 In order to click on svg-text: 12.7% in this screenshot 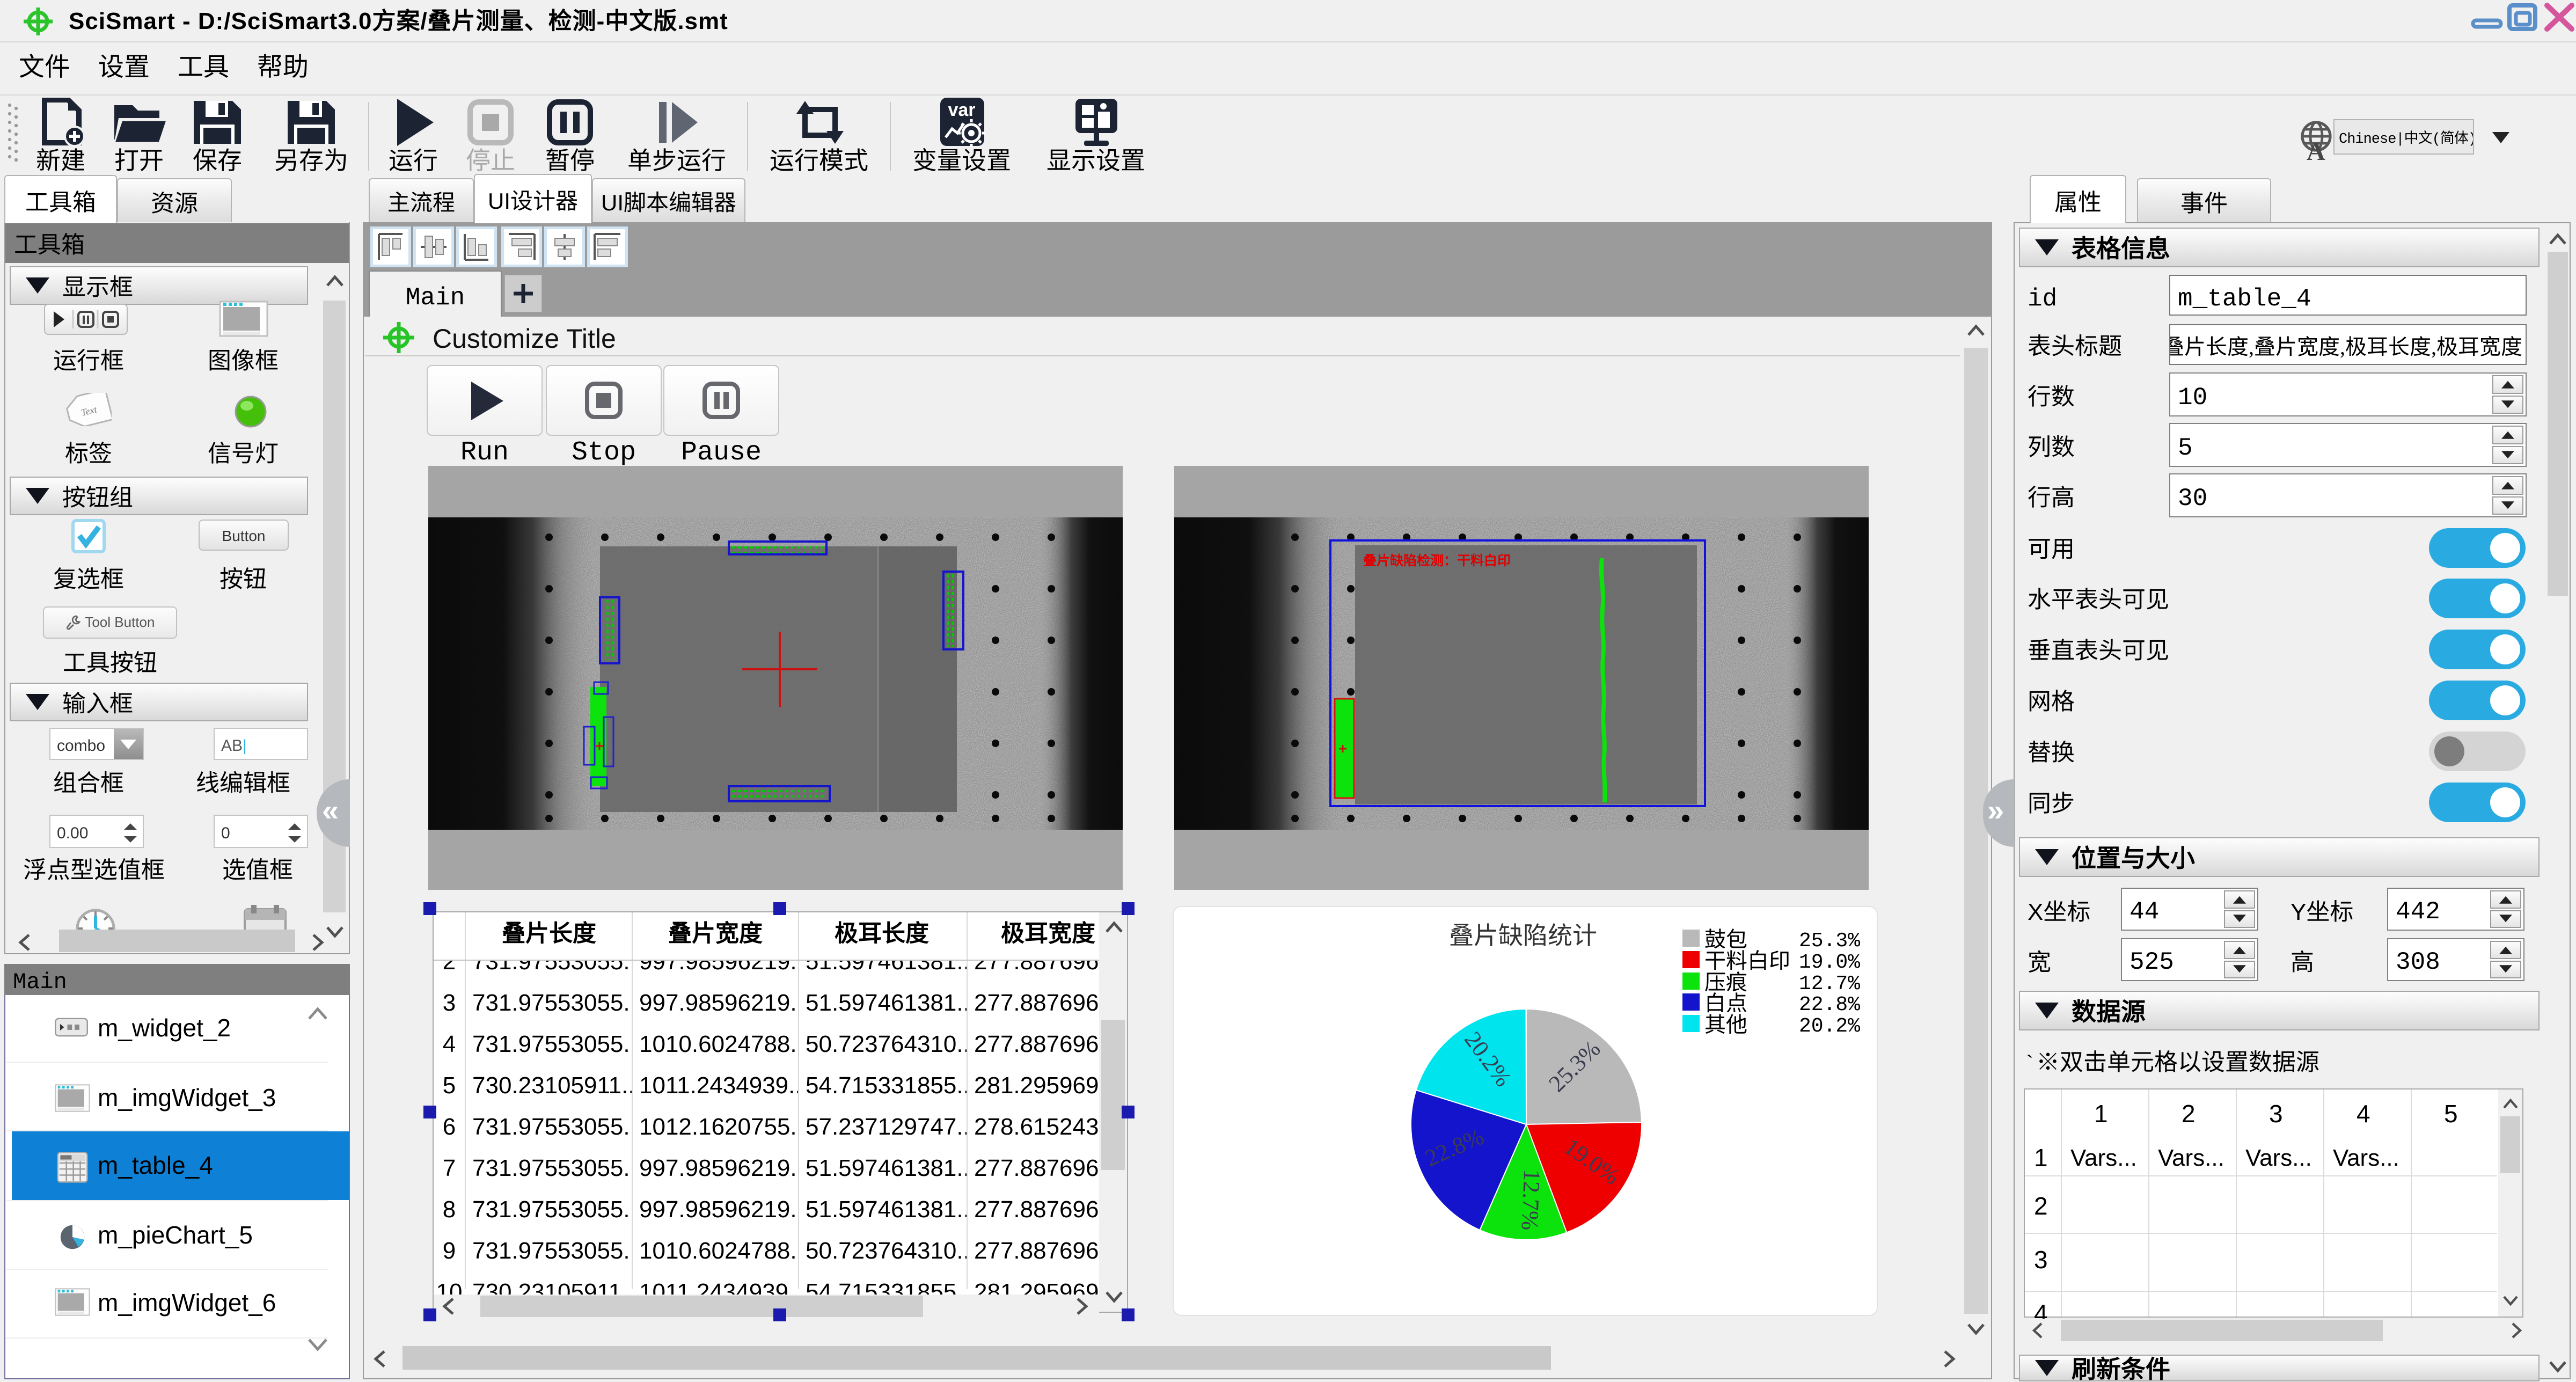, I will do `click(1531, 1200)`.